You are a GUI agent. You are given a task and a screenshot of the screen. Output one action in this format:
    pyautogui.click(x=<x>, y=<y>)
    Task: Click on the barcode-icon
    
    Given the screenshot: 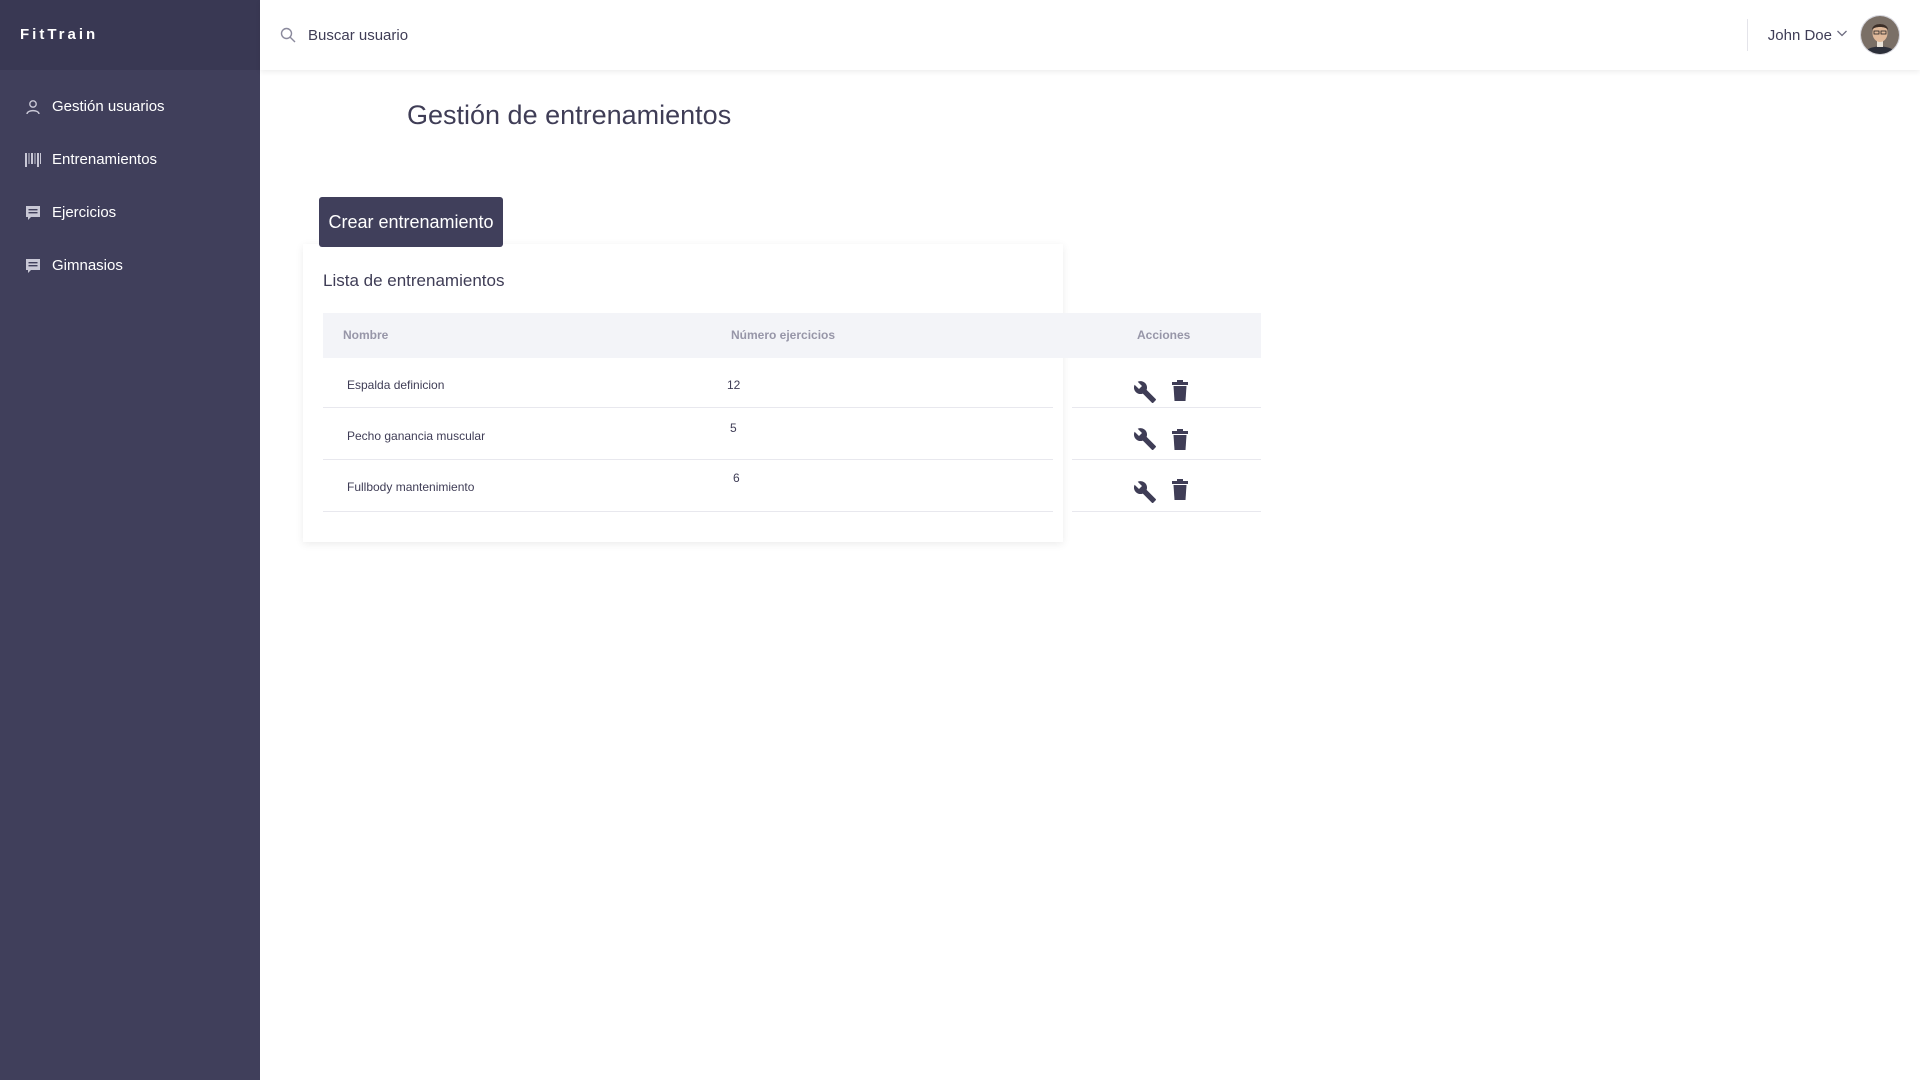 What is the action you would take?
    pyautogui.click(x=33, y=159)
    